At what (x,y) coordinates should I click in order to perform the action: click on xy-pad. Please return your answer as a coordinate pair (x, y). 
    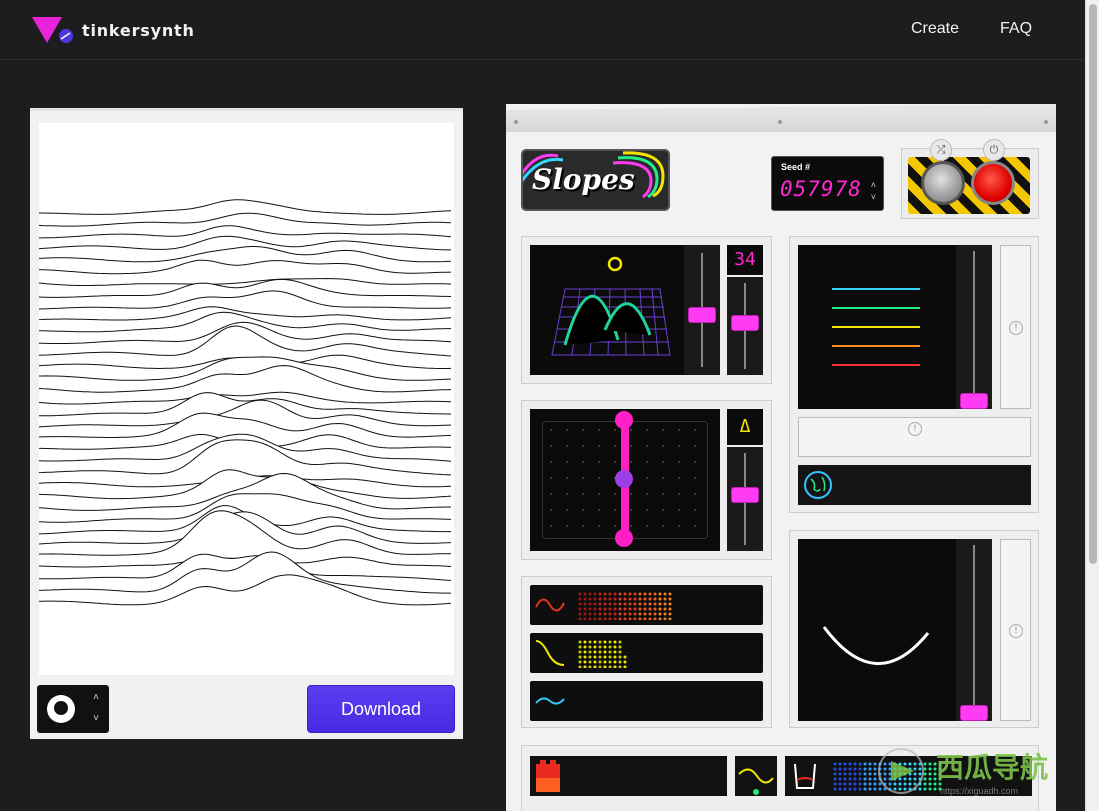
    Looking at the image, I should click on (625, 480).